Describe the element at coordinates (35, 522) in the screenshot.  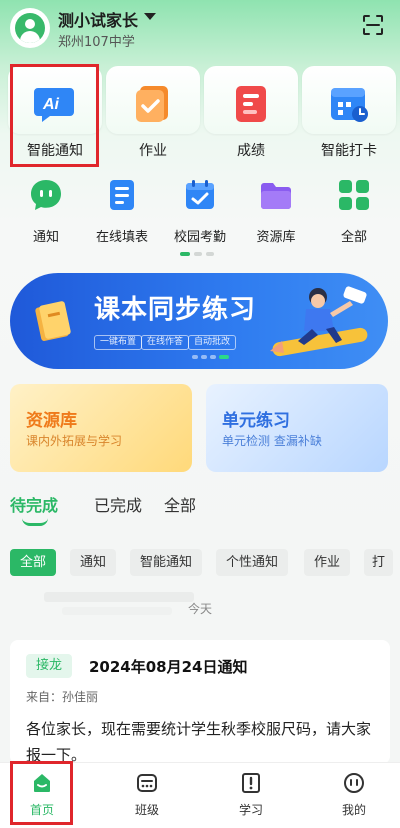
I see `active-tab-indicator` at that location.